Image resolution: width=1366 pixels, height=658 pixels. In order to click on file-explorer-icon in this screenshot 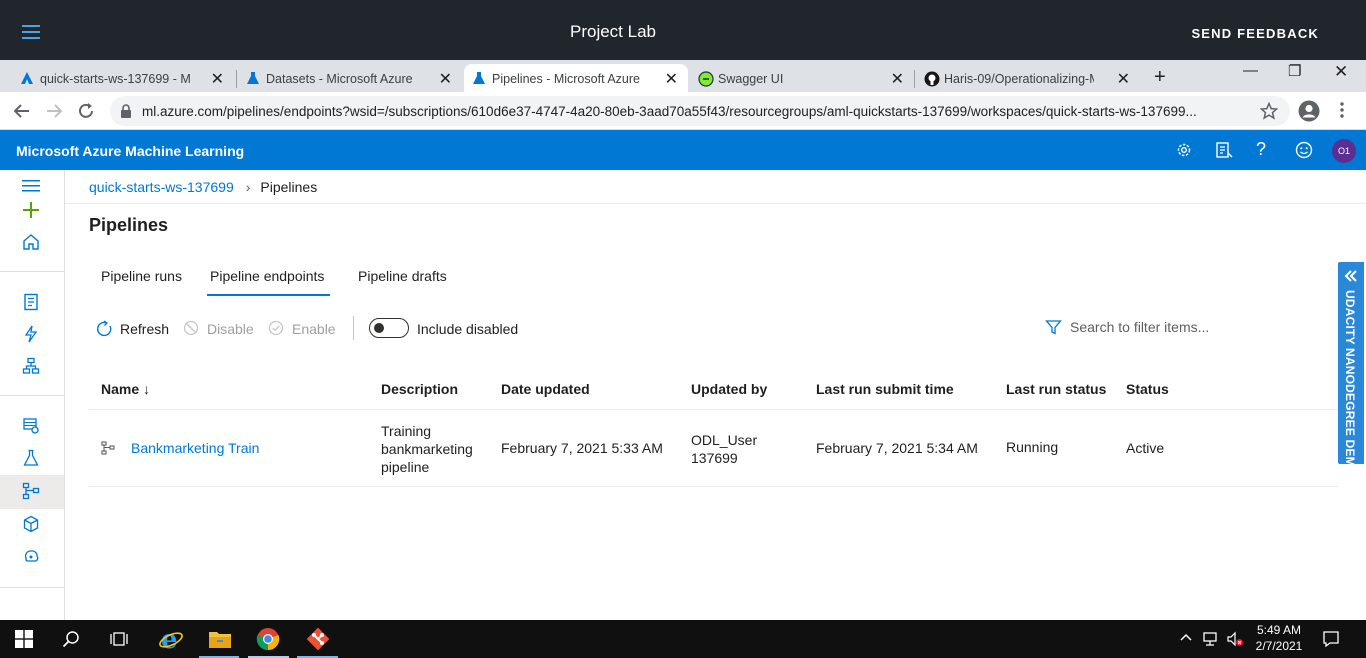, I will do `click(220, 639)`.